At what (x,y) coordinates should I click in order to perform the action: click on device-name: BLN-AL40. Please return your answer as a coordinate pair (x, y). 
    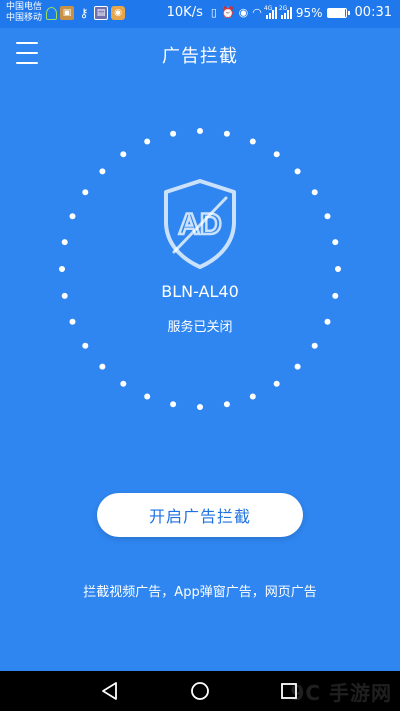
    Looking at the image, I should click on (200, 291).